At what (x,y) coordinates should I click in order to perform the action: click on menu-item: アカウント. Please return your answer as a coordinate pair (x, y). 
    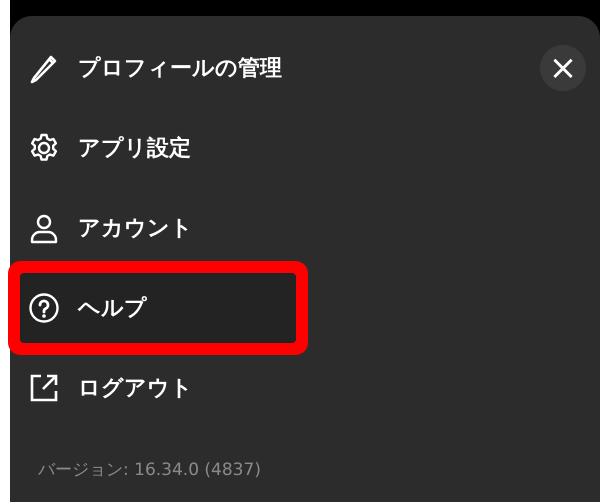
    Looking at the image, I should click on (158, 228).